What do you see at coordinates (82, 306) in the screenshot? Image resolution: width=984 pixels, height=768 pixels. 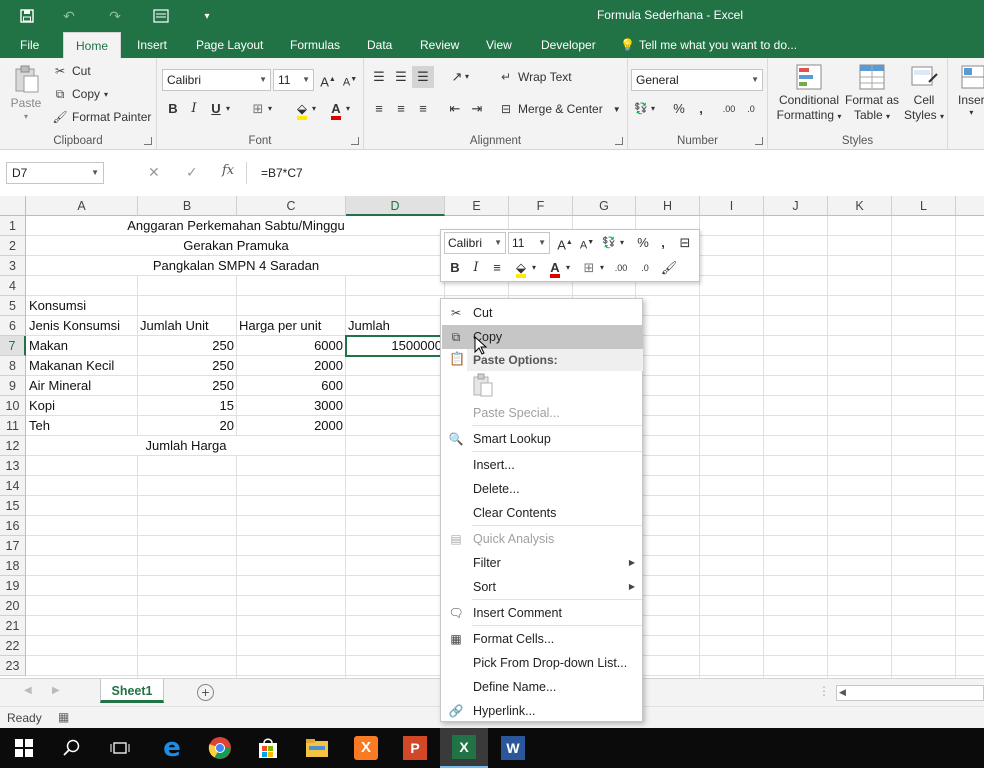 I see `cell-a5: Konsumsi` at bounding box center [82, 306].